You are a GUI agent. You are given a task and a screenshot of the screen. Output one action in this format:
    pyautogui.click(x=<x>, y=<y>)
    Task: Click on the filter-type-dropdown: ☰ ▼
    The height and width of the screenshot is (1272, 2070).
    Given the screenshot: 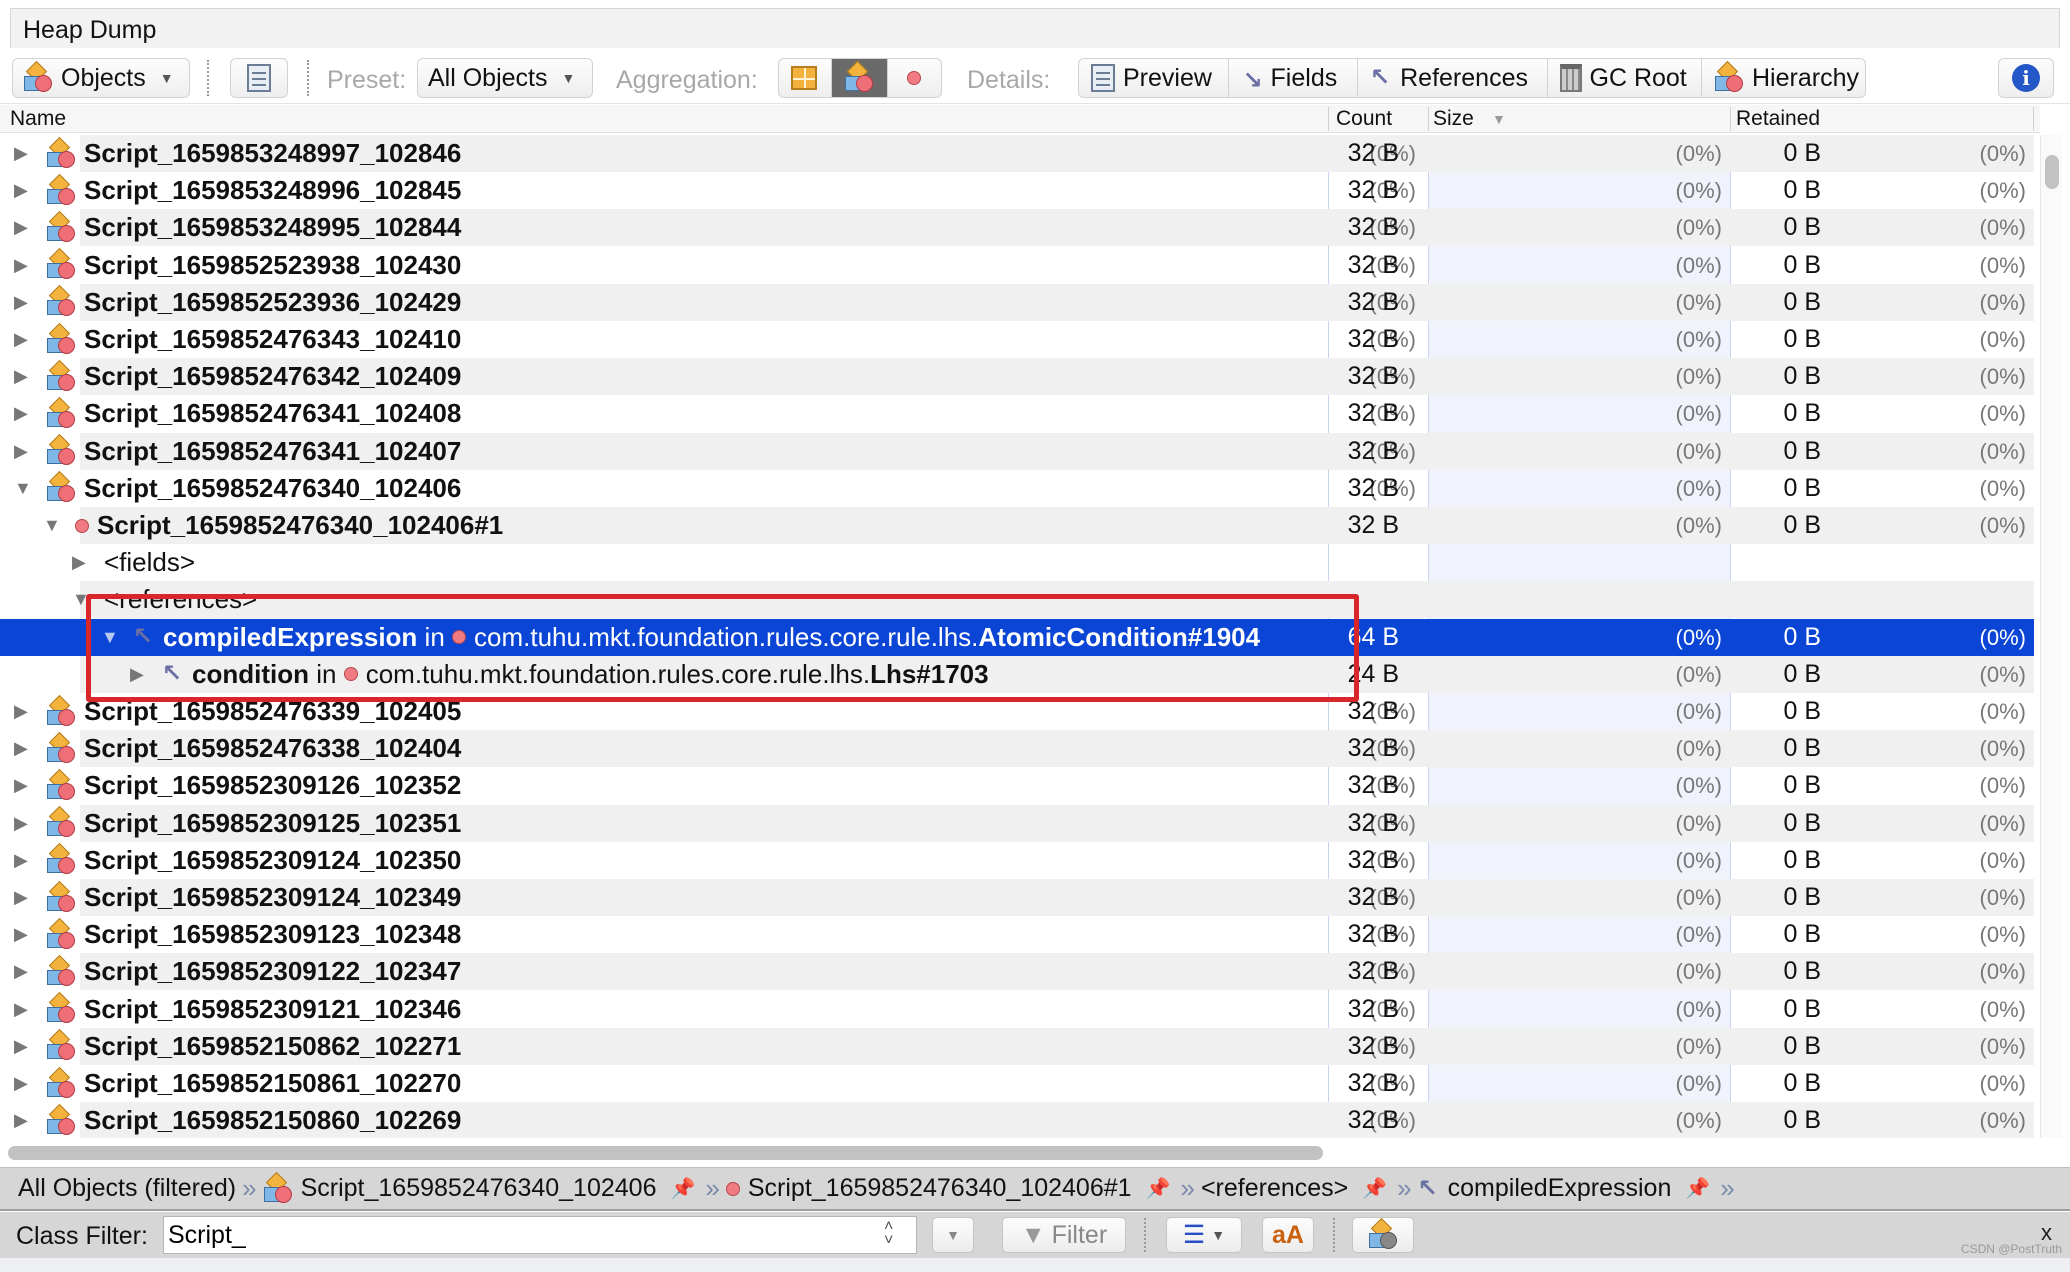 What is the action you would take?
    pyautogui.click(x=1204, y=1235)
    